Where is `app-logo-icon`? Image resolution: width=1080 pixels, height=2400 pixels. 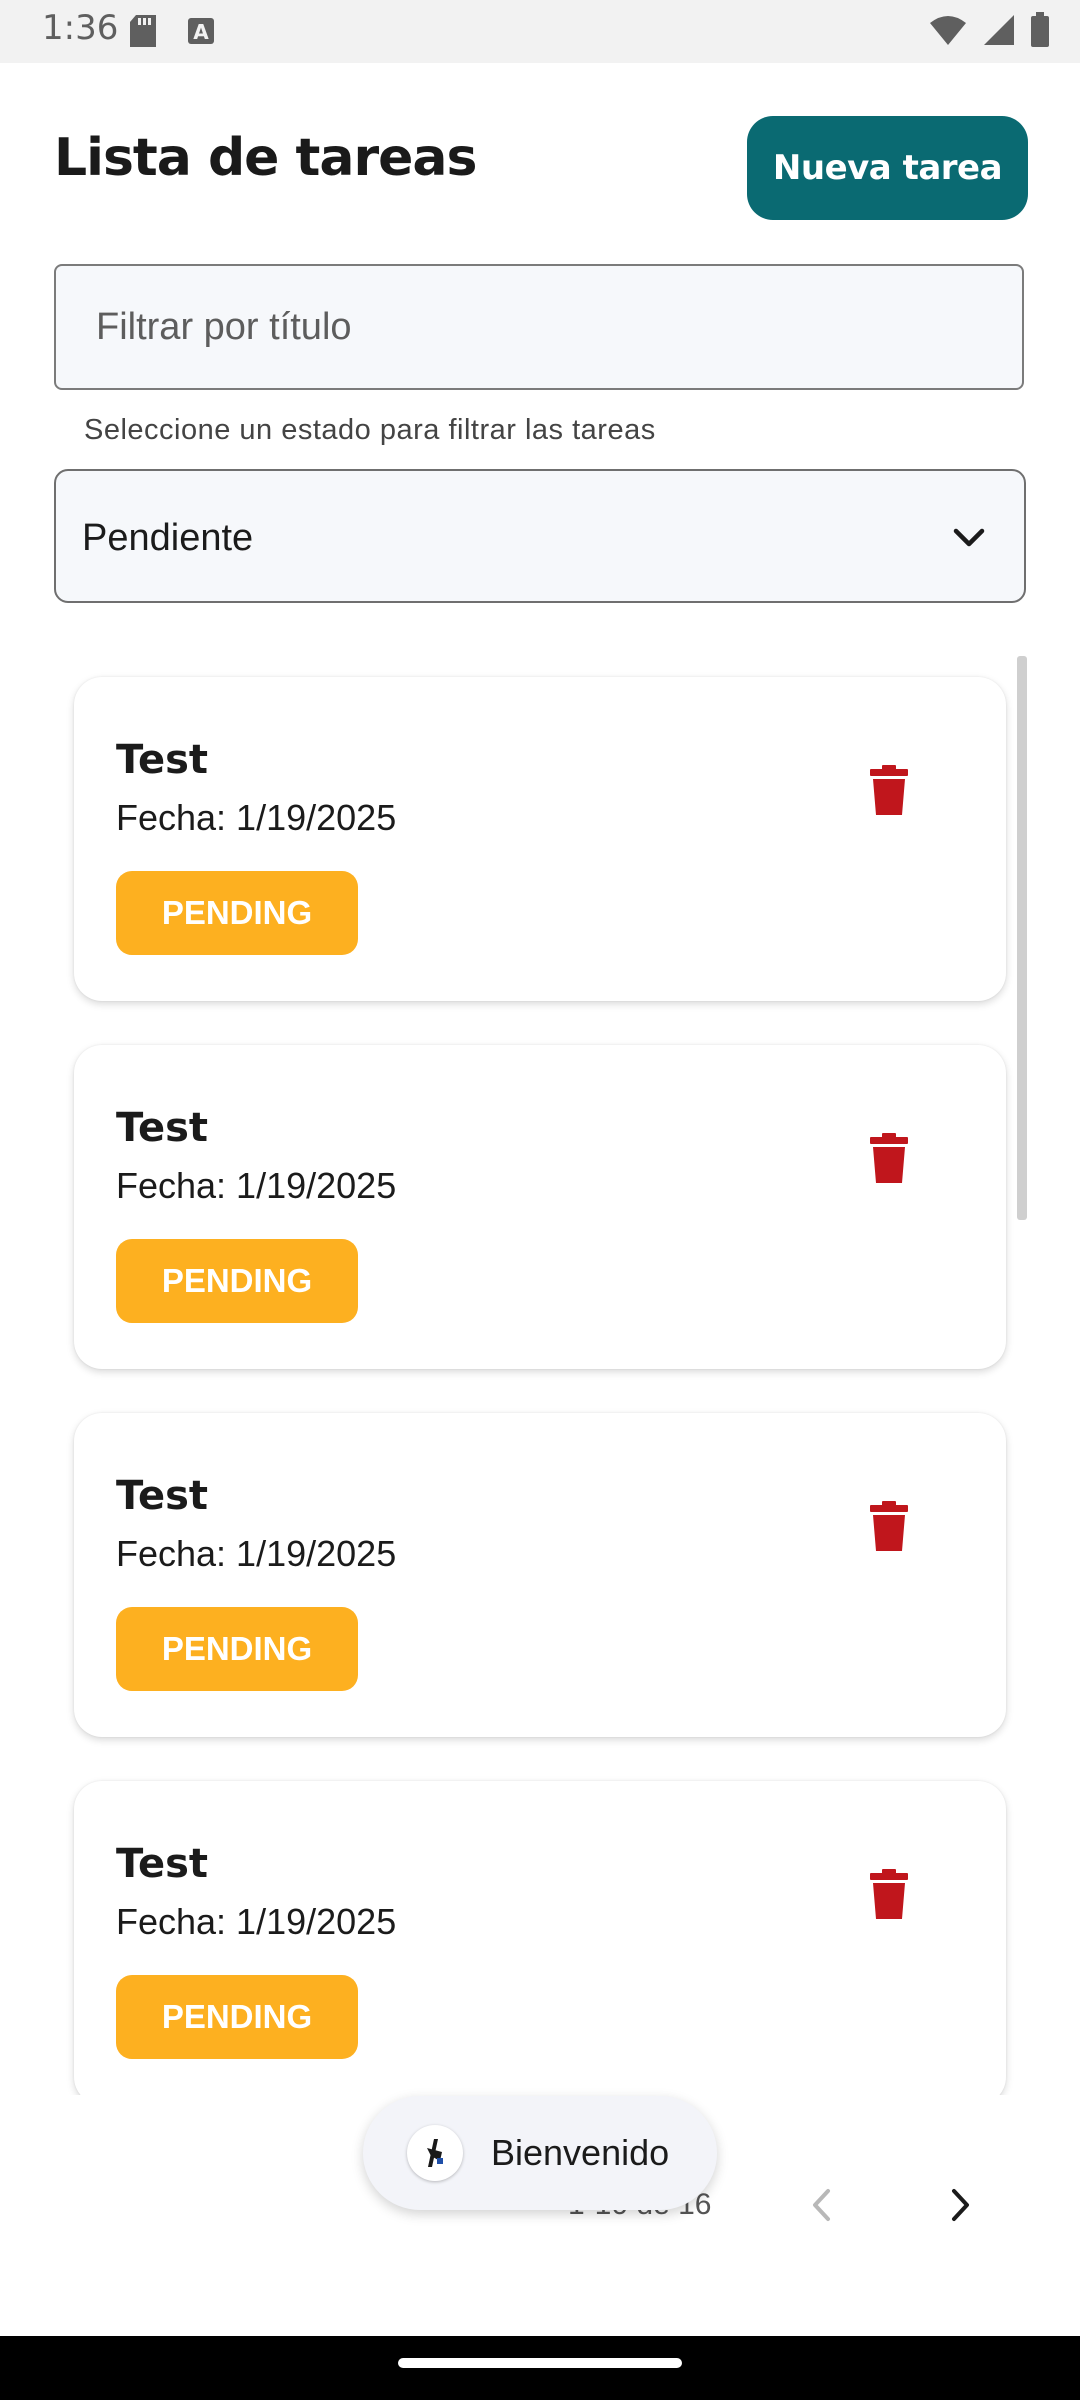
app-logo-icon is located at coordinates (435, 2153).